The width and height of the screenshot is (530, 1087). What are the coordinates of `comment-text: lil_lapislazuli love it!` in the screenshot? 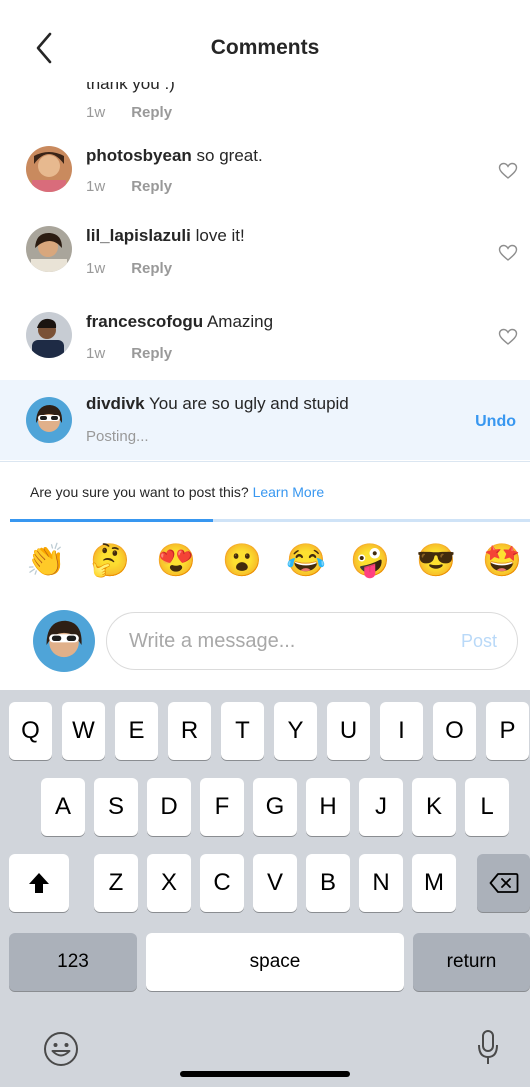 It's located at (165, 236).